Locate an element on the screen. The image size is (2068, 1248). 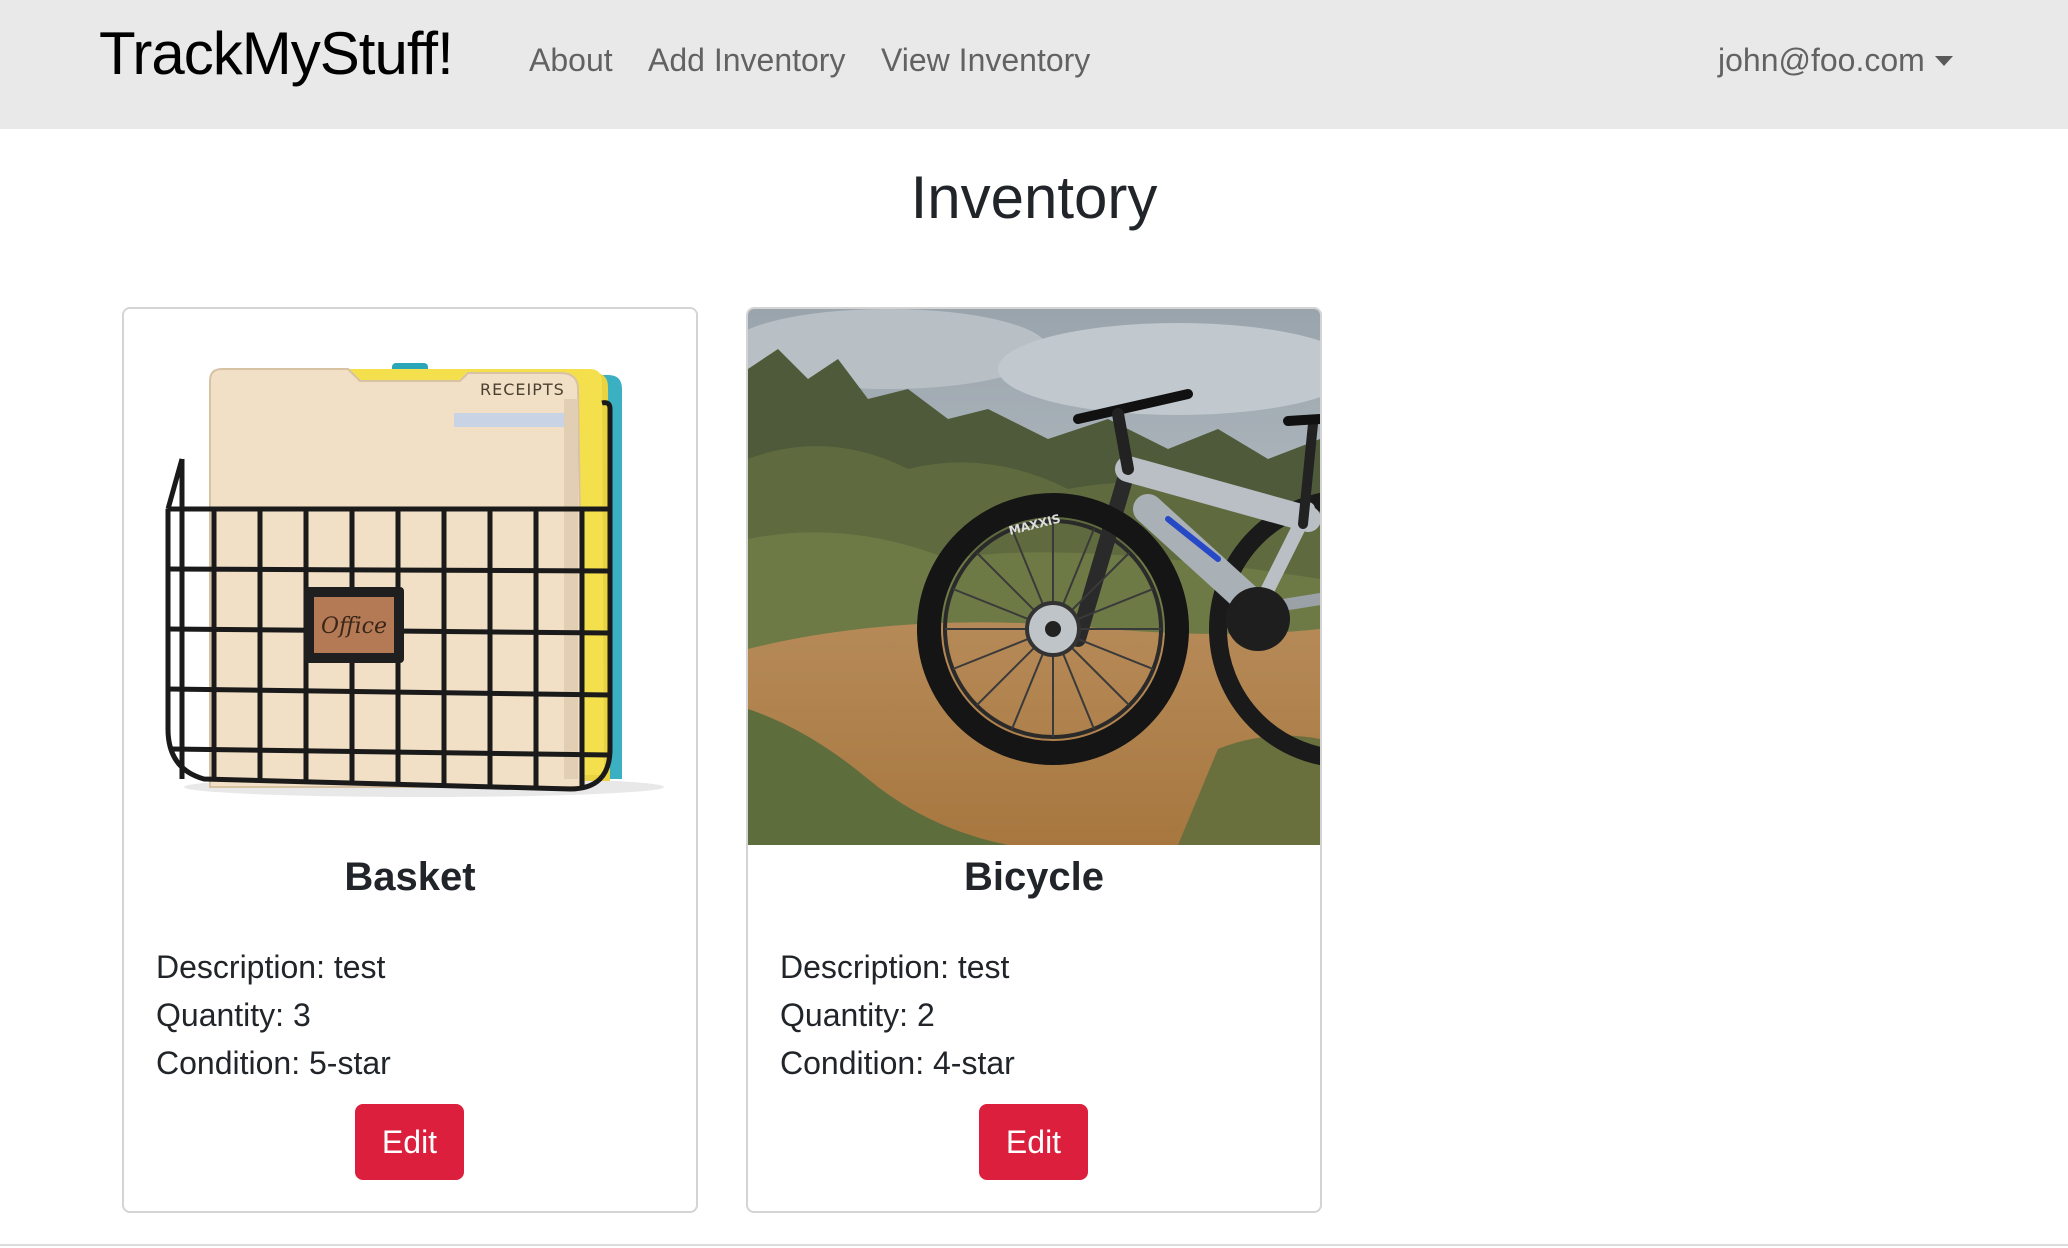
item-image: RECEIPTS Office is located at coordinates (410, 577).